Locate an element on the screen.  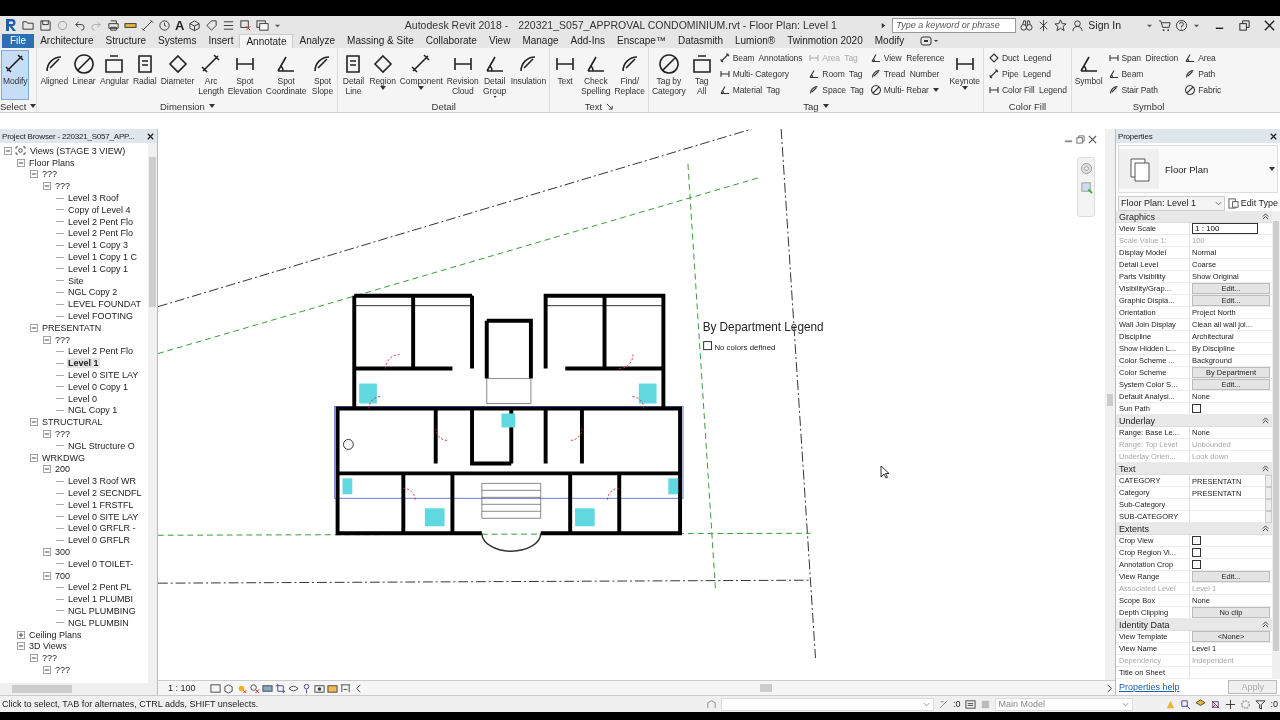
ribbon-tool: Detail Line is located at coordinates (353, 75).